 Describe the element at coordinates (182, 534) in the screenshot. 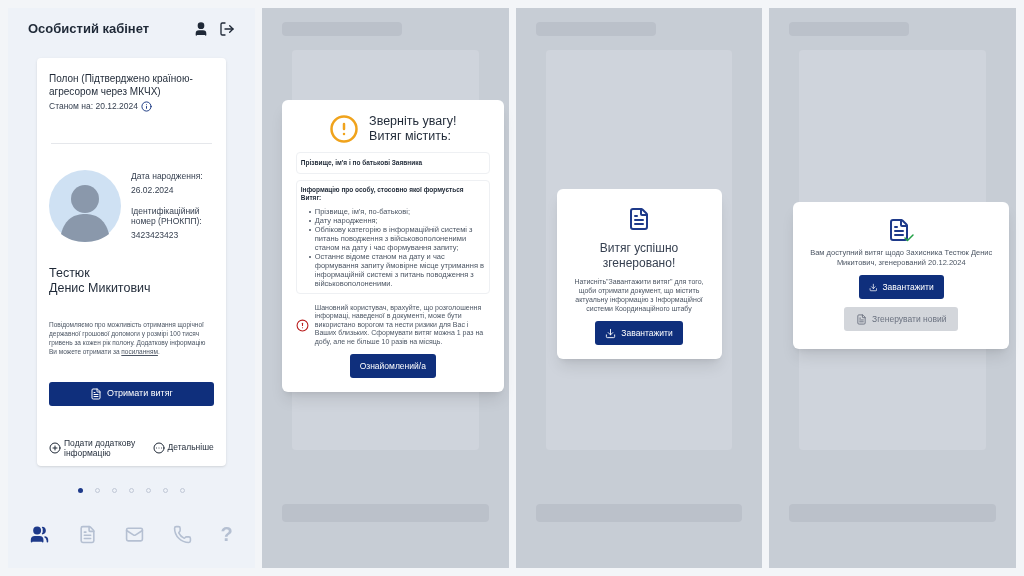

I see `phone-icon` at that location.